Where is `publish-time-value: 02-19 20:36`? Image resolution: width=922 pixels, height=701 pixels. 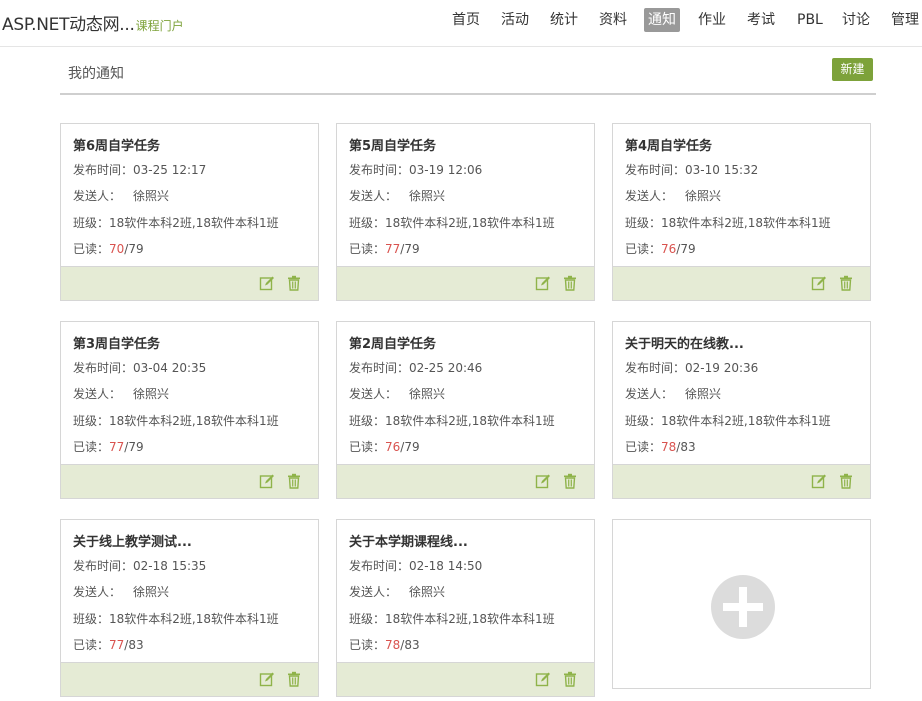 publish-time-value: 02-19 20:36 is located at coordinates (722, 368).